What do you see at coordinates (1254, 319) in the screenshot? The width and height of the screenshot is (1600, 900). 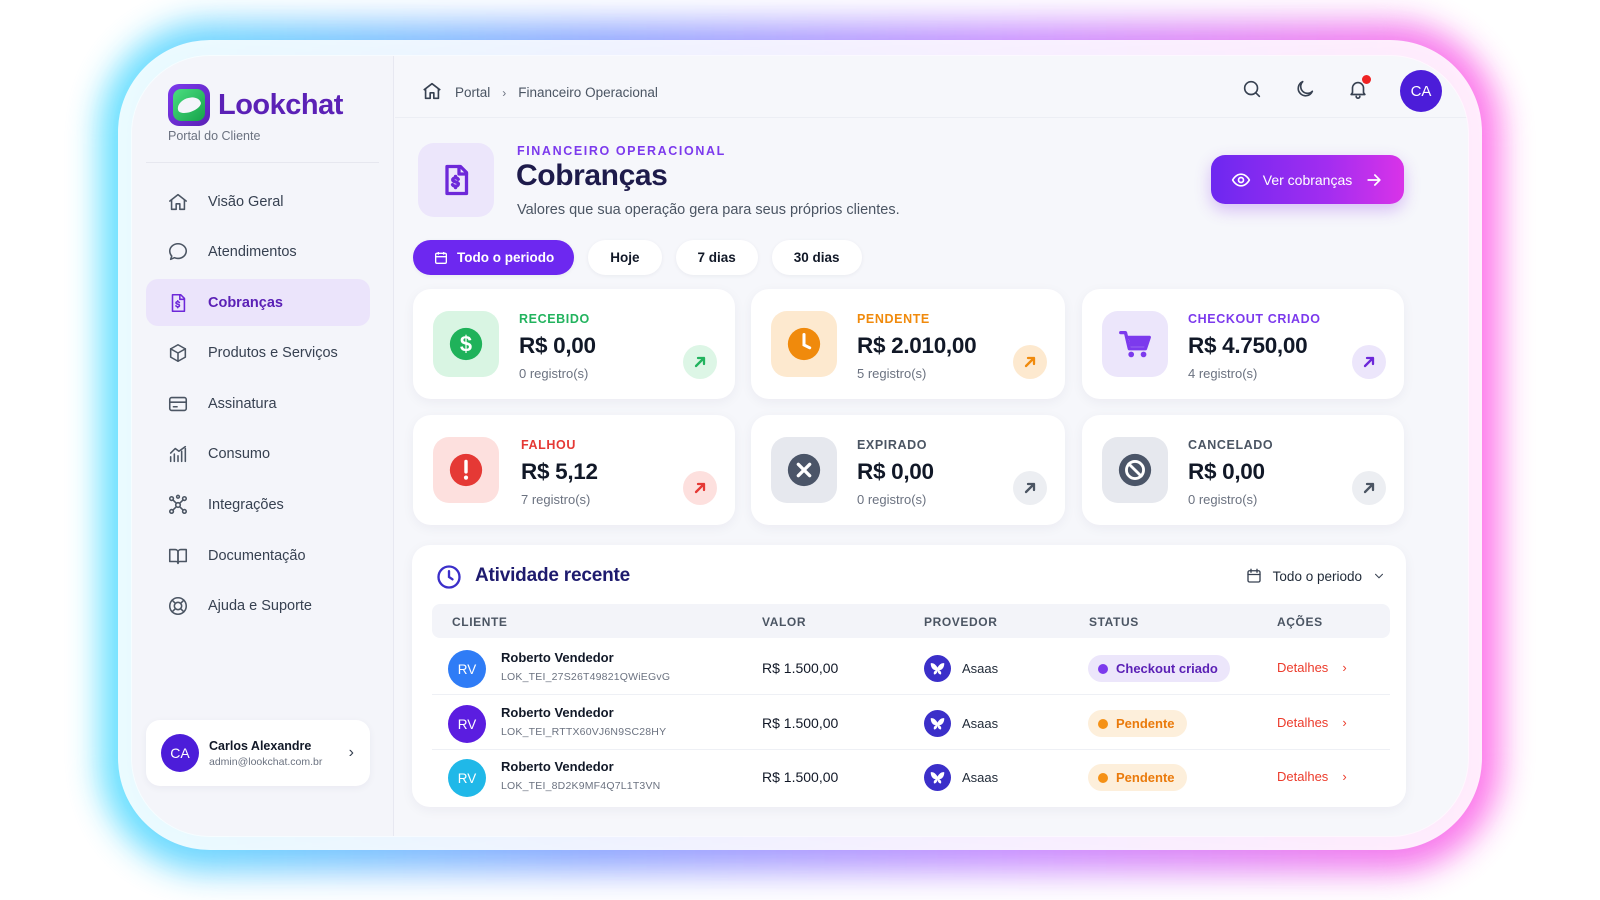 I see `stat-label: CHECKOUT CRIADO` at bounding box center [1254, 319].